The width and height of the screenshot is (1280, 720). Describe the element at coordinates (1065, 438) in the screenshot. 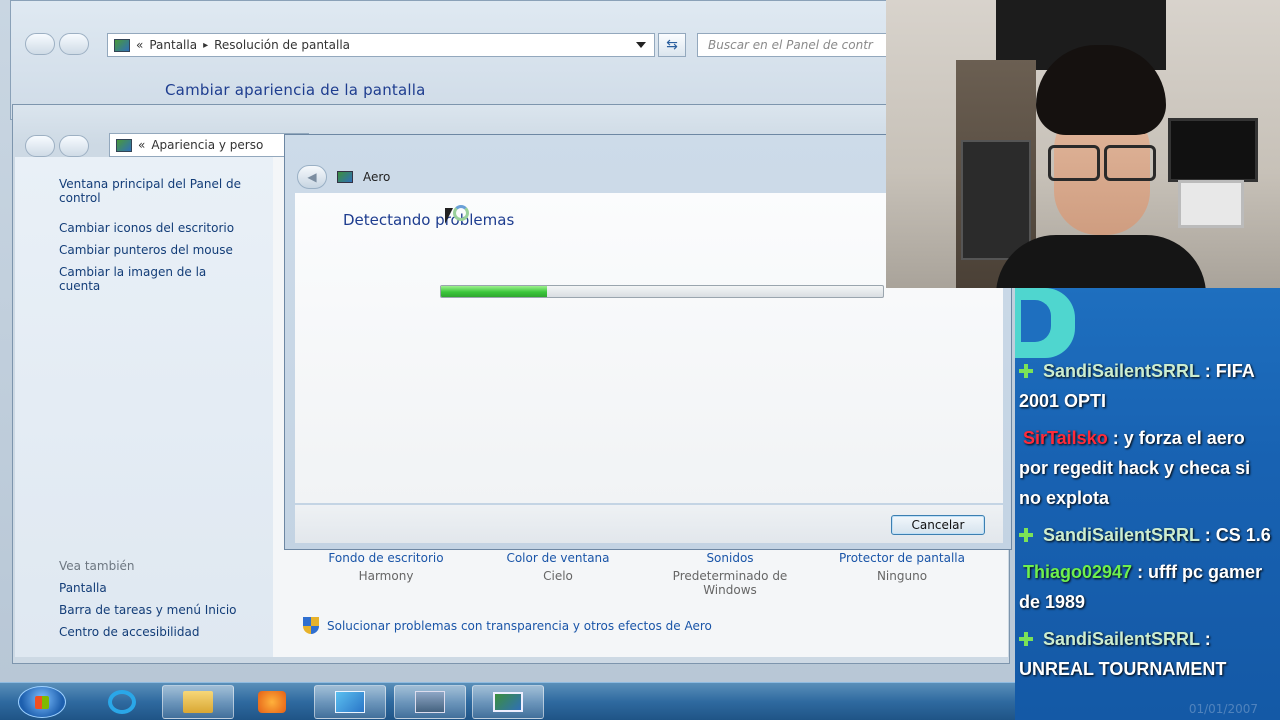

I see `chat-username: SirTailsko` at that location.